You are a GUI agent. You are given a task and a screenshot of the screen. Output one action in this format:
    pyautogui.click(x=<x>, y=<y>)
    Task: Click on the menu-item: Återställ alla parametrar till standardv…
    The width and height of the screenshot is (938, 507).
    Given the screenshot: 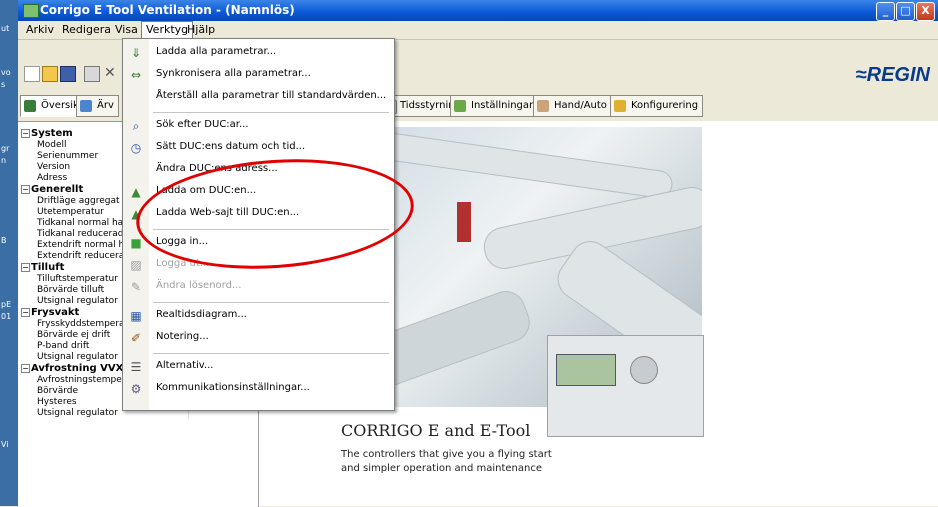 What is the action you would take?
    pyautogui.click(x=258, y=97)
    